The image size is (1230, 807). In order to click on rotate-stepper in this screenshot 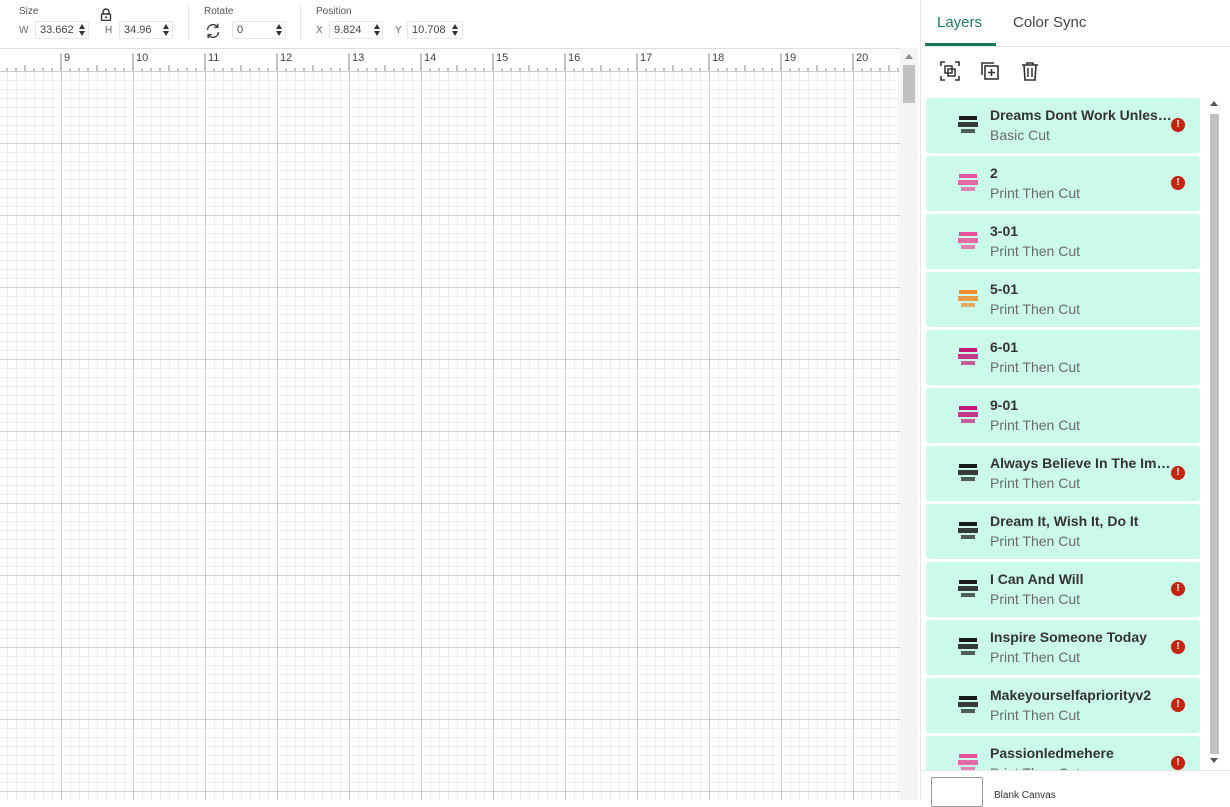, I will do `click(279, 30)`.